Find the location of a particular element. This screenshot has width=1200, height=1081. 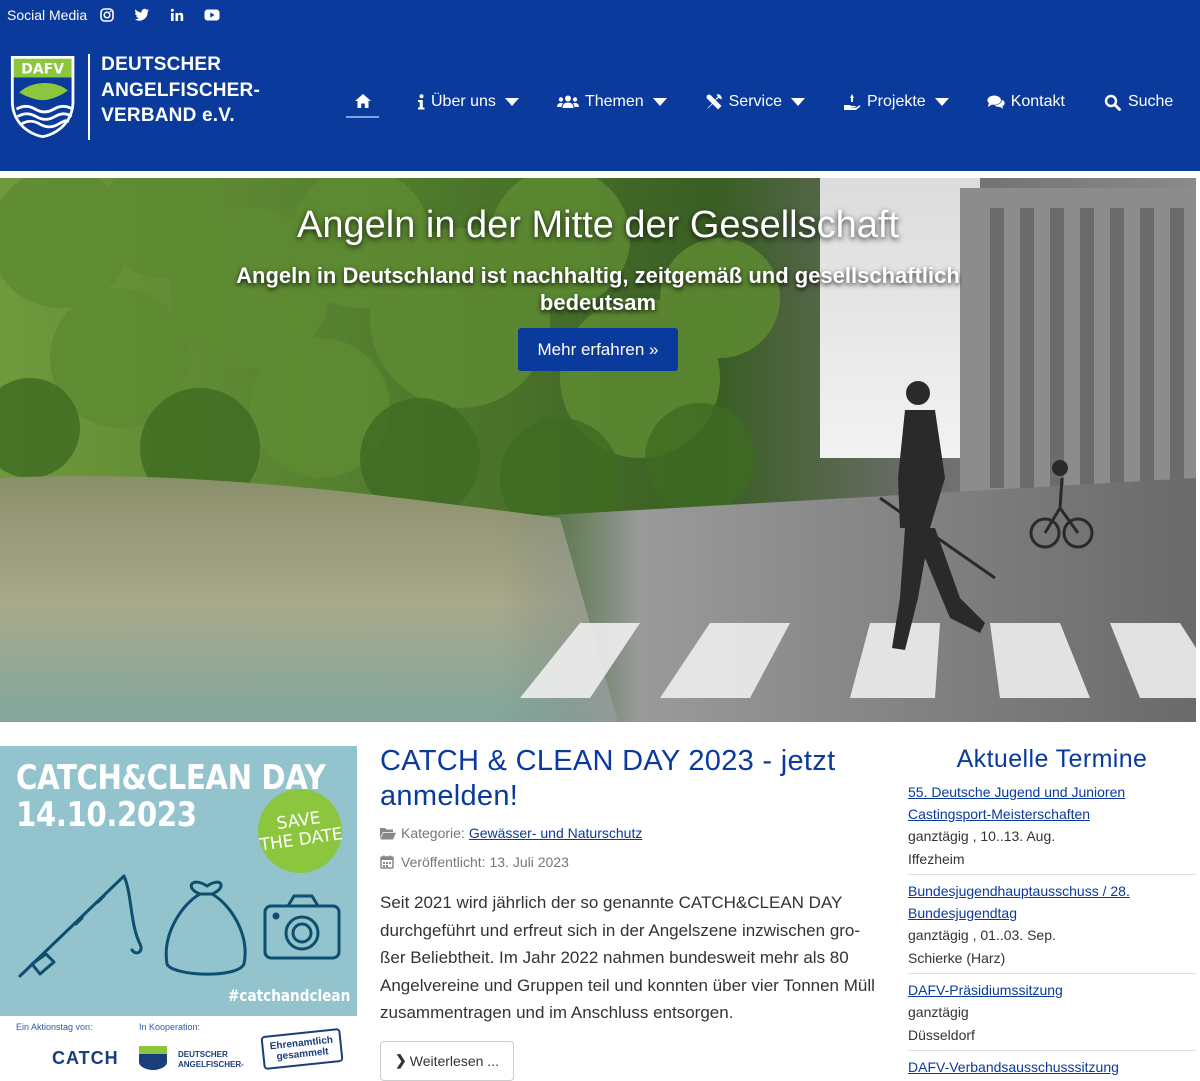

linkedin-icon is located at coordinates (177, 15).